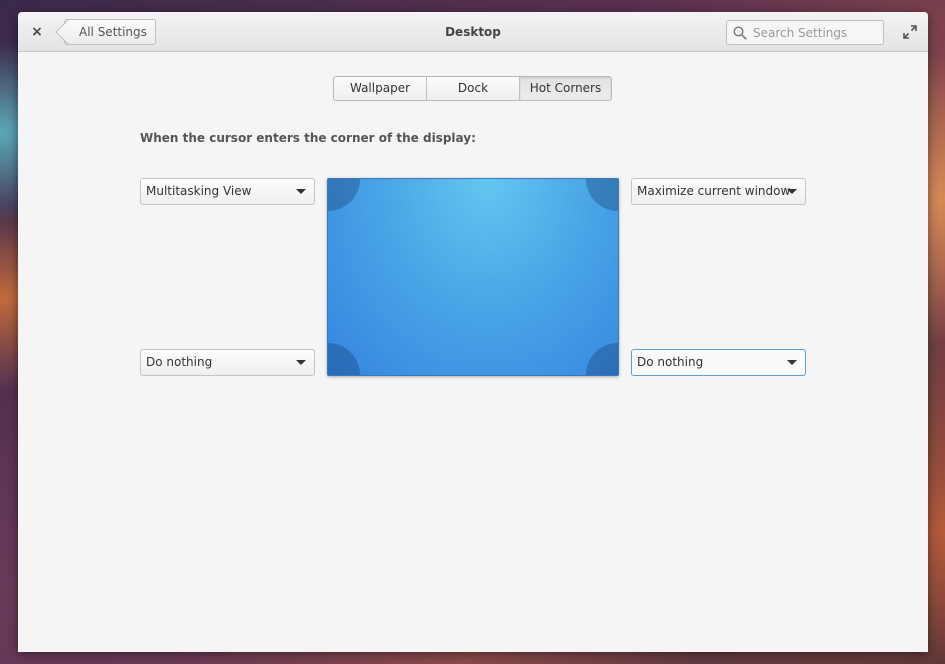 Image resolution: width=945 pixels, height=664 pixels. What do you see at coordinates (473, 277) in the screenshot?
I see `display-preview` at bounding box center [473, 277].